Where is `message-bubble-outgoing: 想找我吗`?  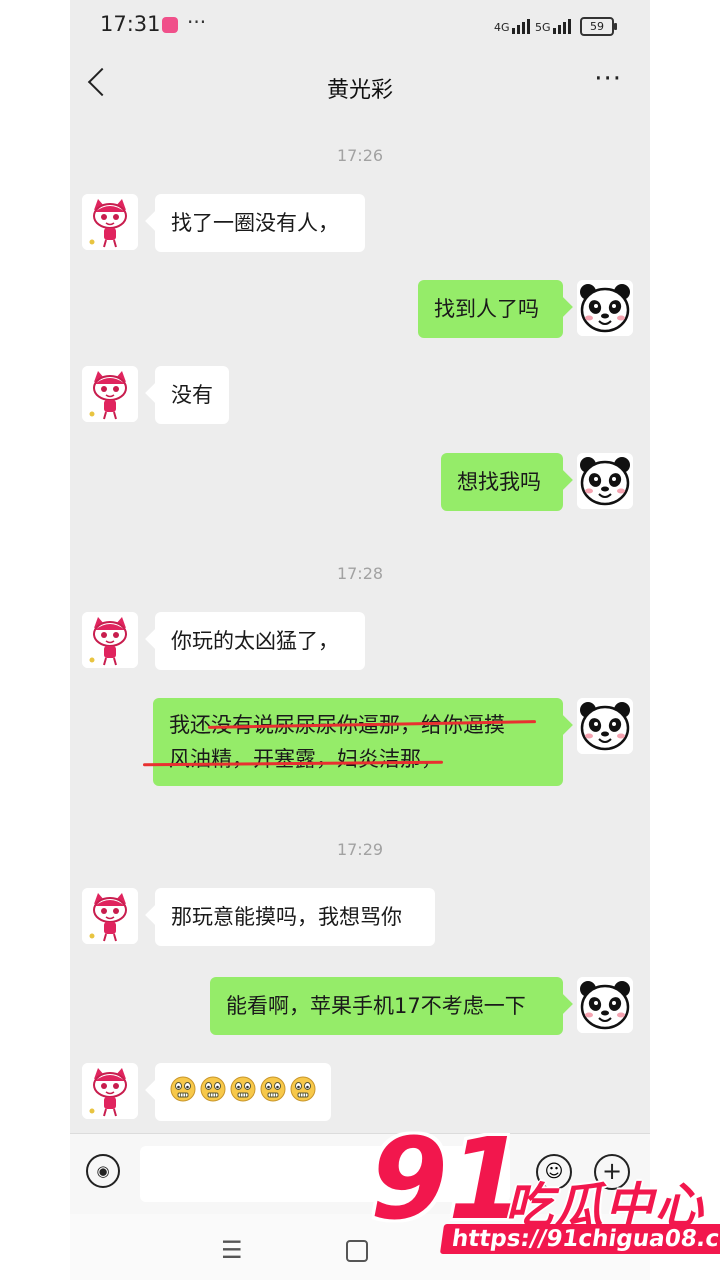
message-bubble-outgoing: 想找我吗 is located at coordinates (502, 482).